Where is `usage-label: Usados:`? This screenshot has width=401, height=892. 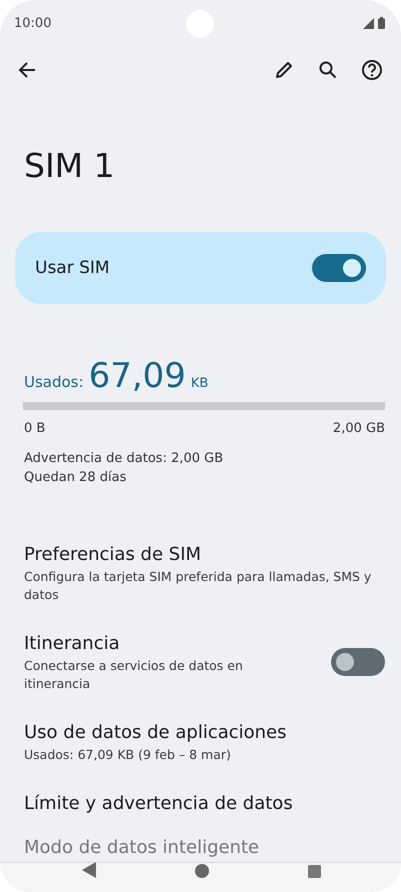
usage-label: Usados: is located at coordinates (54, 382).